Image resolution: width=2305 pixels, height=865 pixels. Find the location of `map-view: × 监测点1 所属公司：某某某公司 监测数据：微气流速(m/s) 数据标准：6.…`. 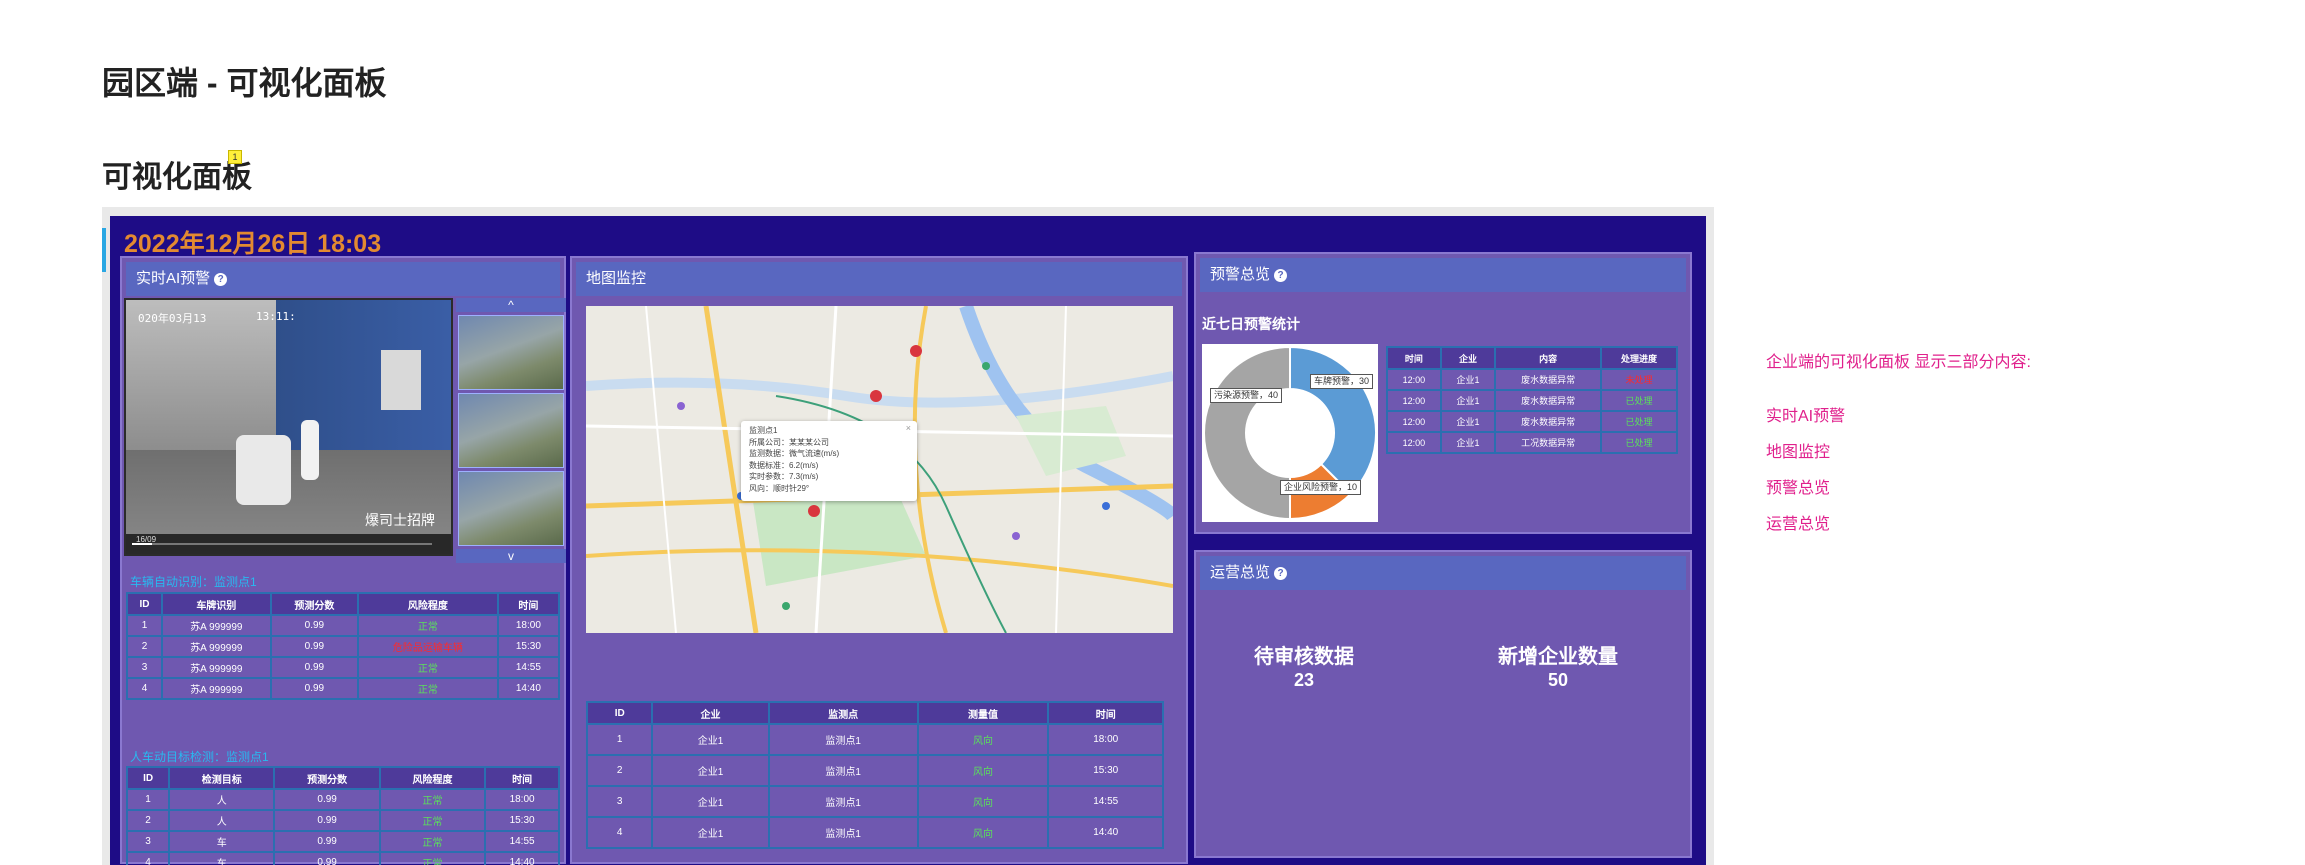

map-view: × 监测点1 所属公司：某某某公司 监测数据：微气流速(m/s) 数据标准：6.… is located at coordinates (879, 469).